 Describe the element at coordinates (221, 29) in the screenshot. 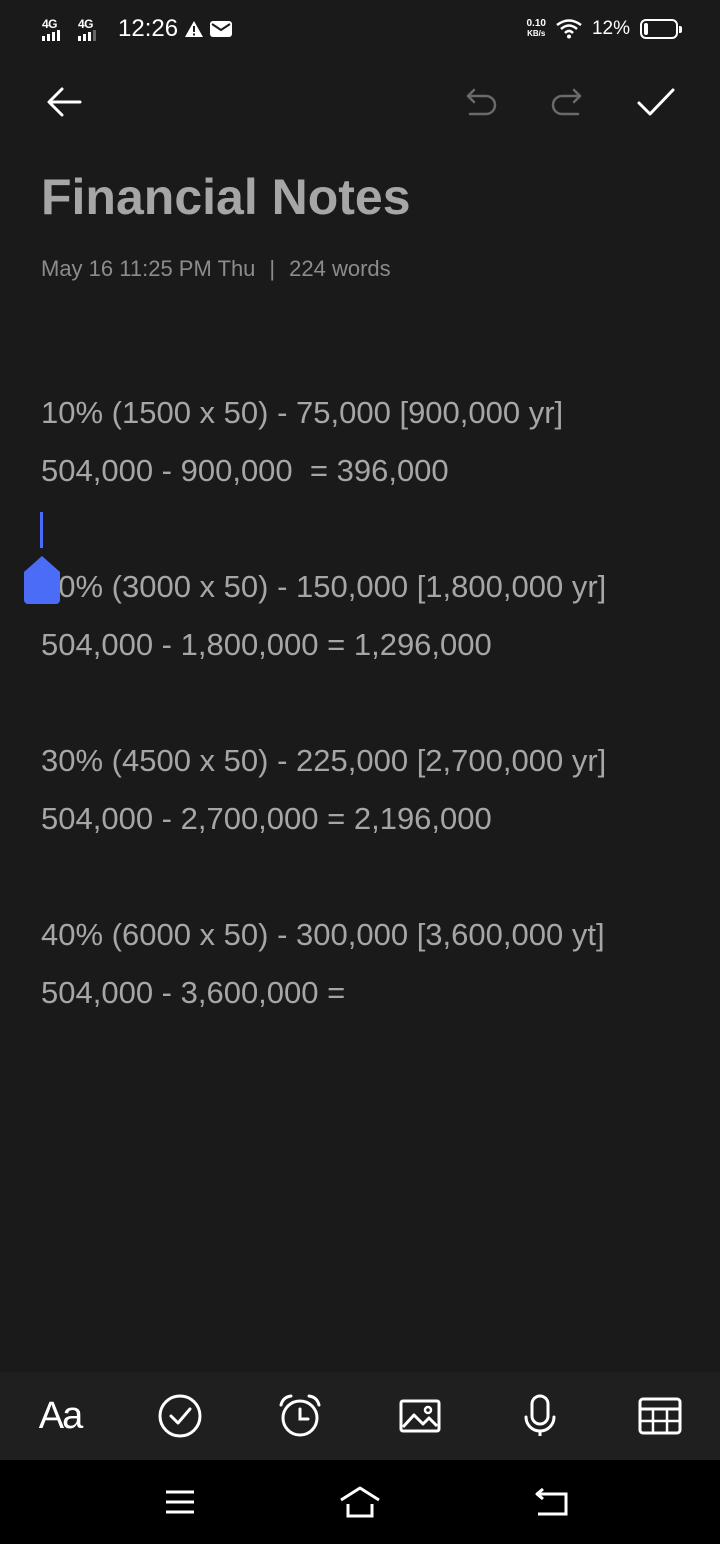

I see `mail-icon` at that location.